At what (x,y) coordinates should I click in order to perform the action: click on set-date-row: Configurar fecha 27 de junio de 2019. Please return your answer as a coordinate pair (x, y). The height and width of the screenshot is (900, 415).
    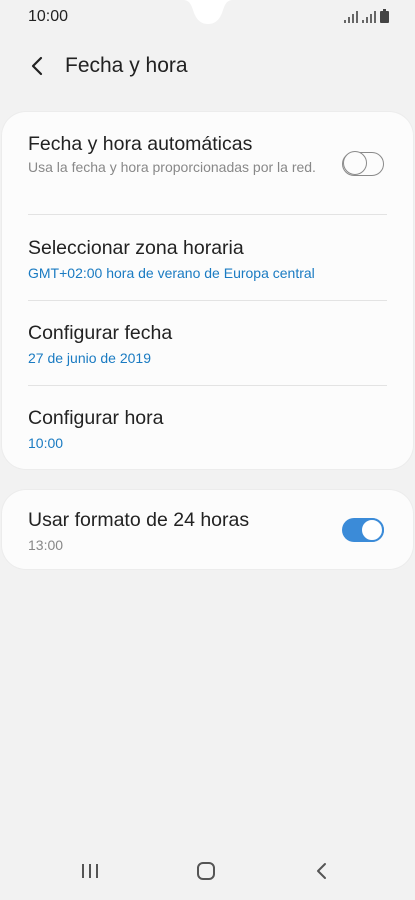
    Looking at the image, I should click on (207, 344).